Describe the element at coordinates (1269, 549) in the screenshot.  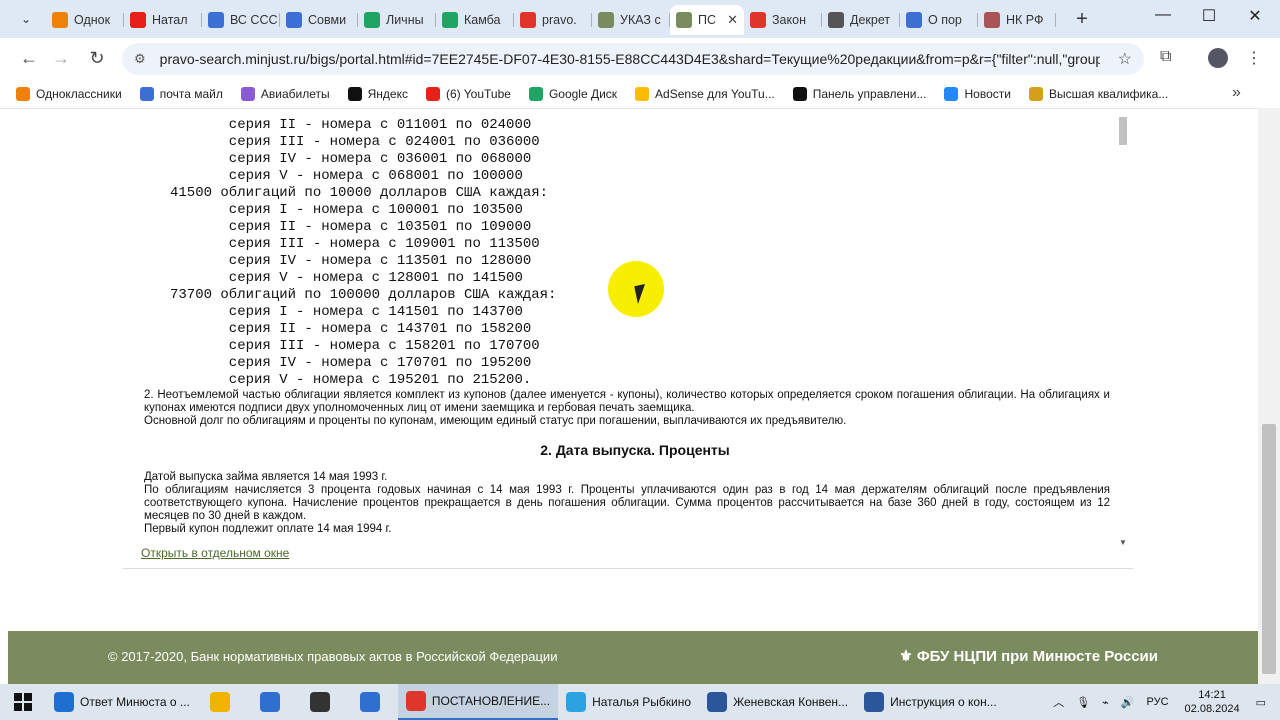
I see `page-scroll-thumb` at that location.